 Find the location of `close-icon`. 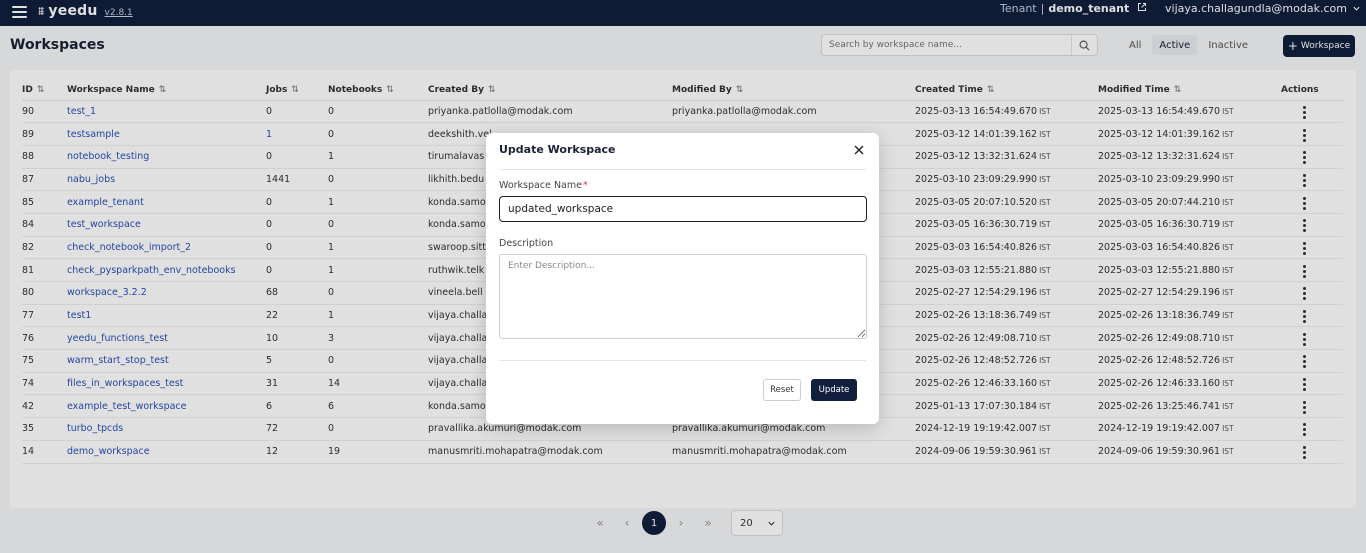

close-icon is located at coordinates (859, 150).